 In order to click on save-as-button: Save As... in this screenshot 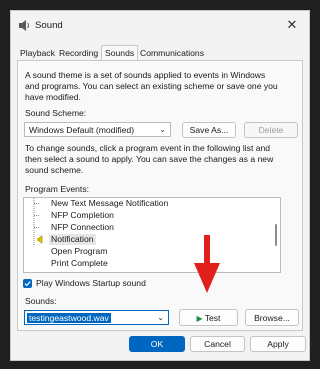, I will do `click(209, 130)`.